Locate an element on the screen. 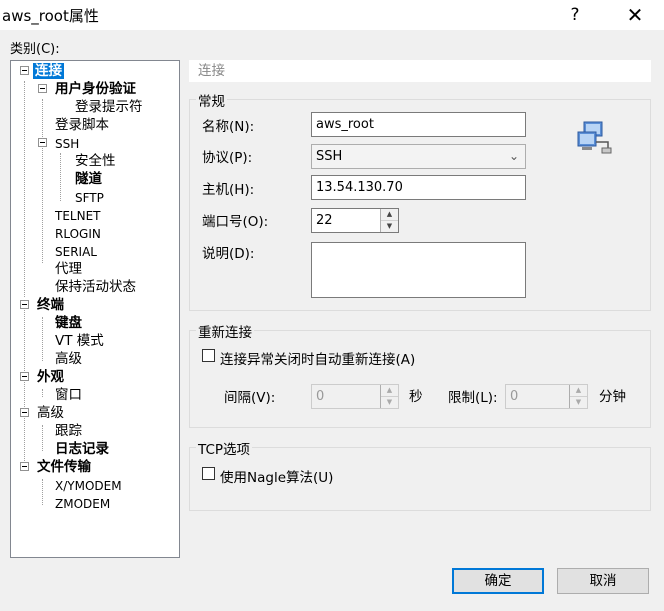  description-input is located at coordinates (418, 270).